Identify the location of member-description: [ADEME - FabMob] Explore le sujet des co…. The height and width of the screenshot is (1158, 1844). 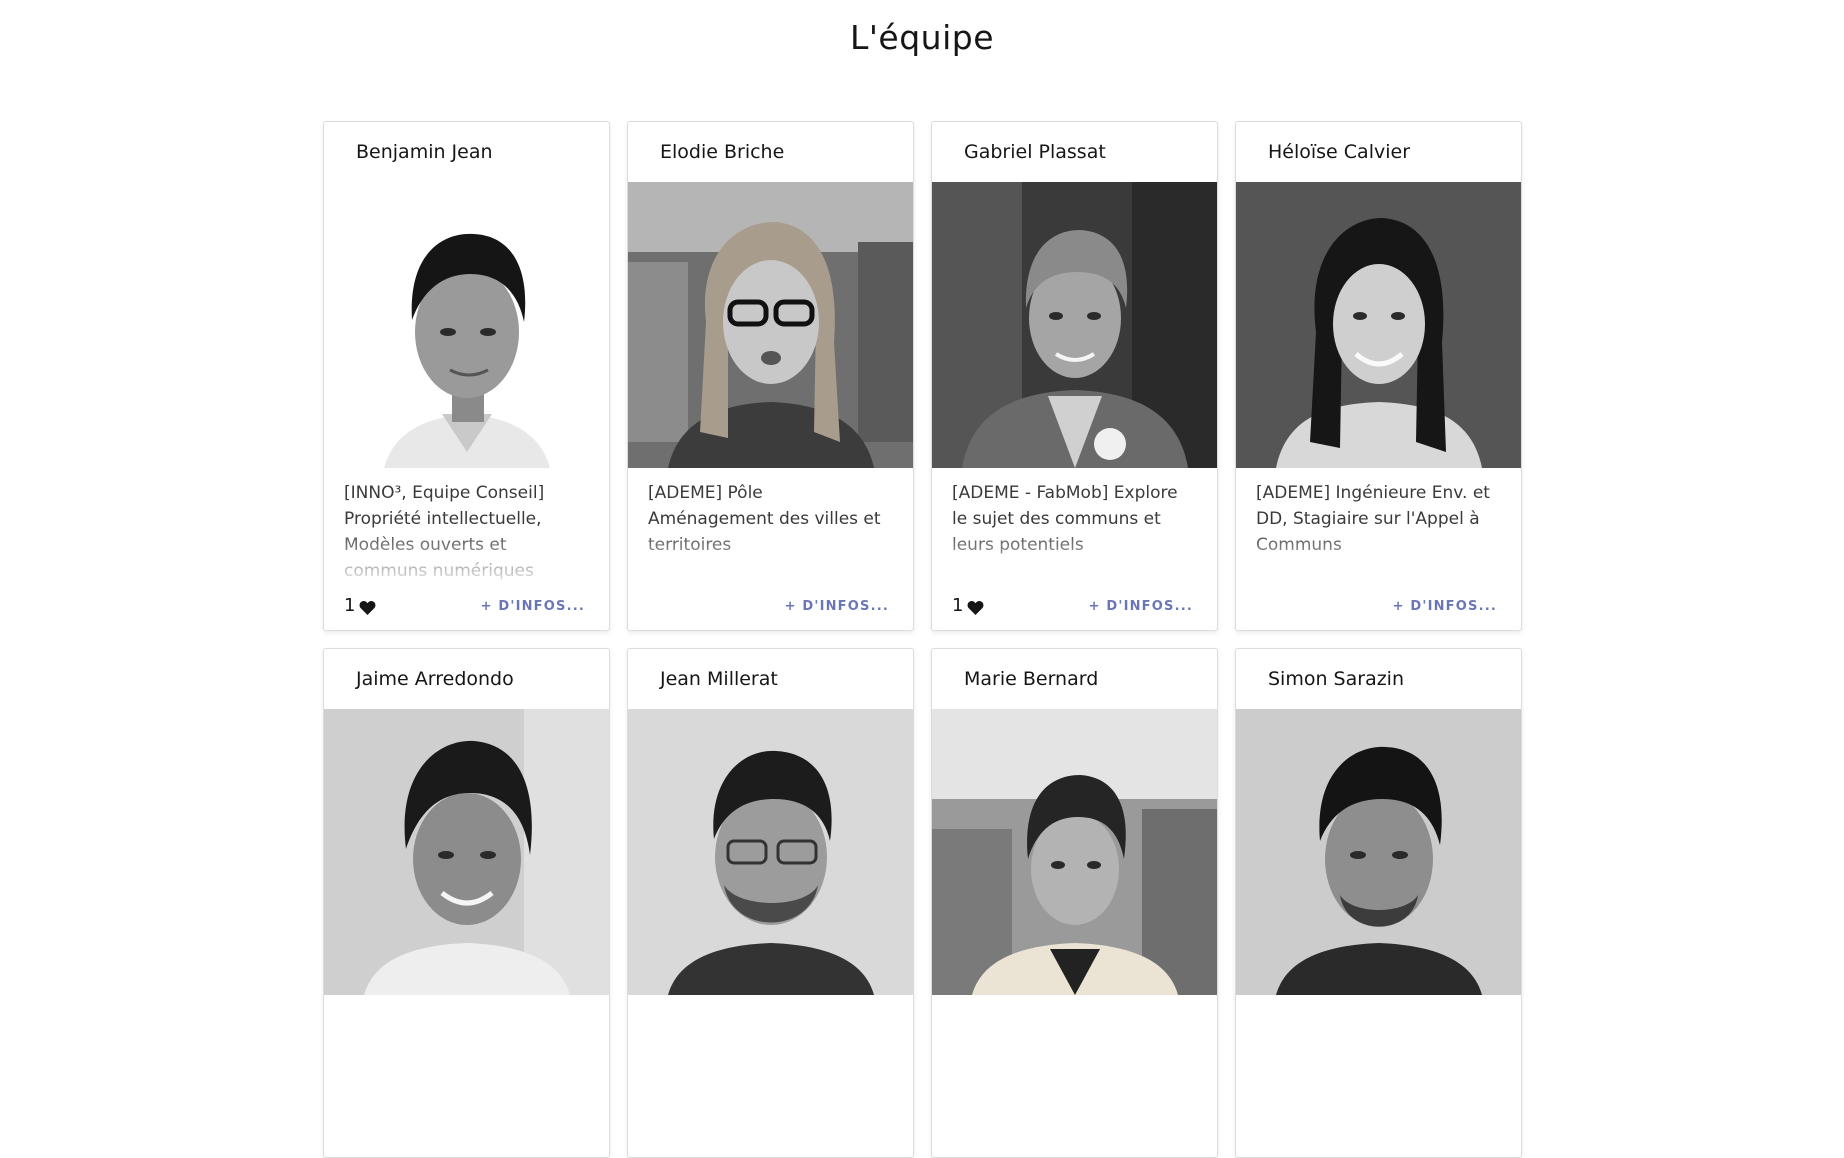
(1074, 527).